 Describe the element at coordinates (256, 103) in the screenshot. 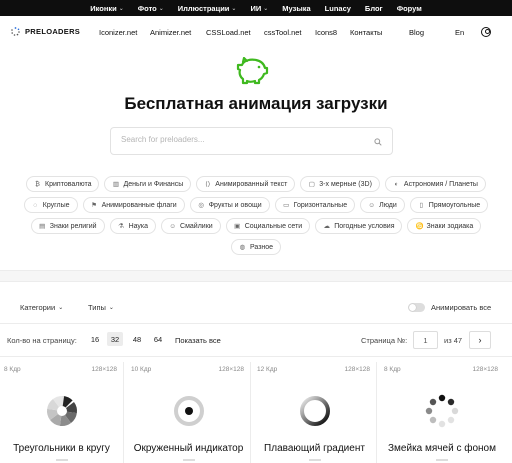

I see `page-title: Бесплатная анимация загрузки` at that location.